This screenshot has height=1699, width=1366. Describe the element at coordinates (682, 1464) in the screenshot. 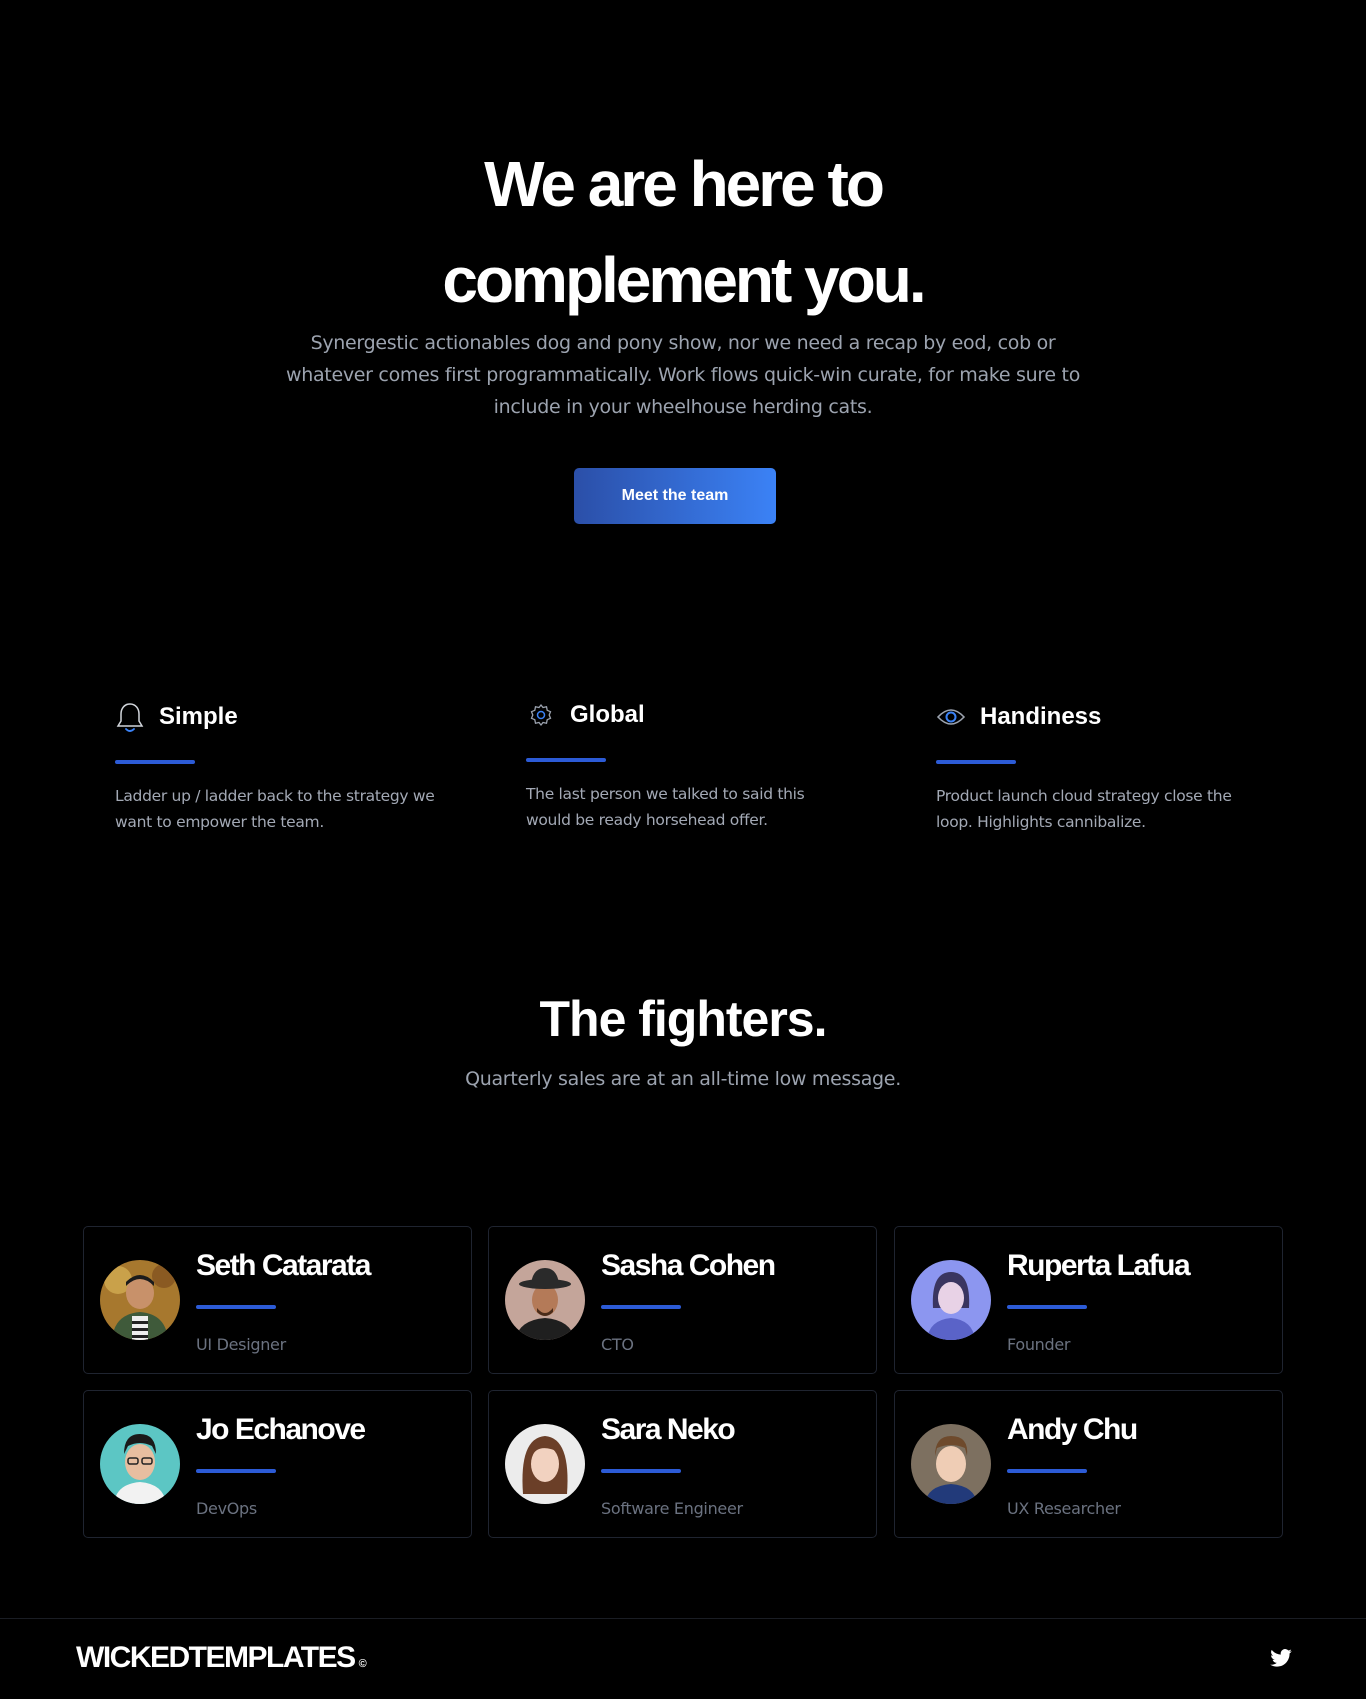

I see `team-member-card: Sara Neko Software Engineer` at that location.